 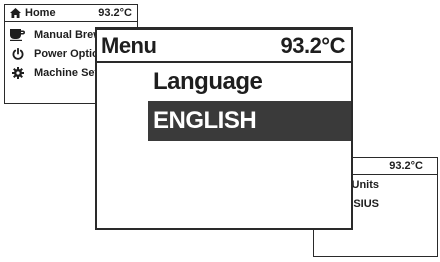 I want to click on home-title-label: Home, so click(x=40, y=13).